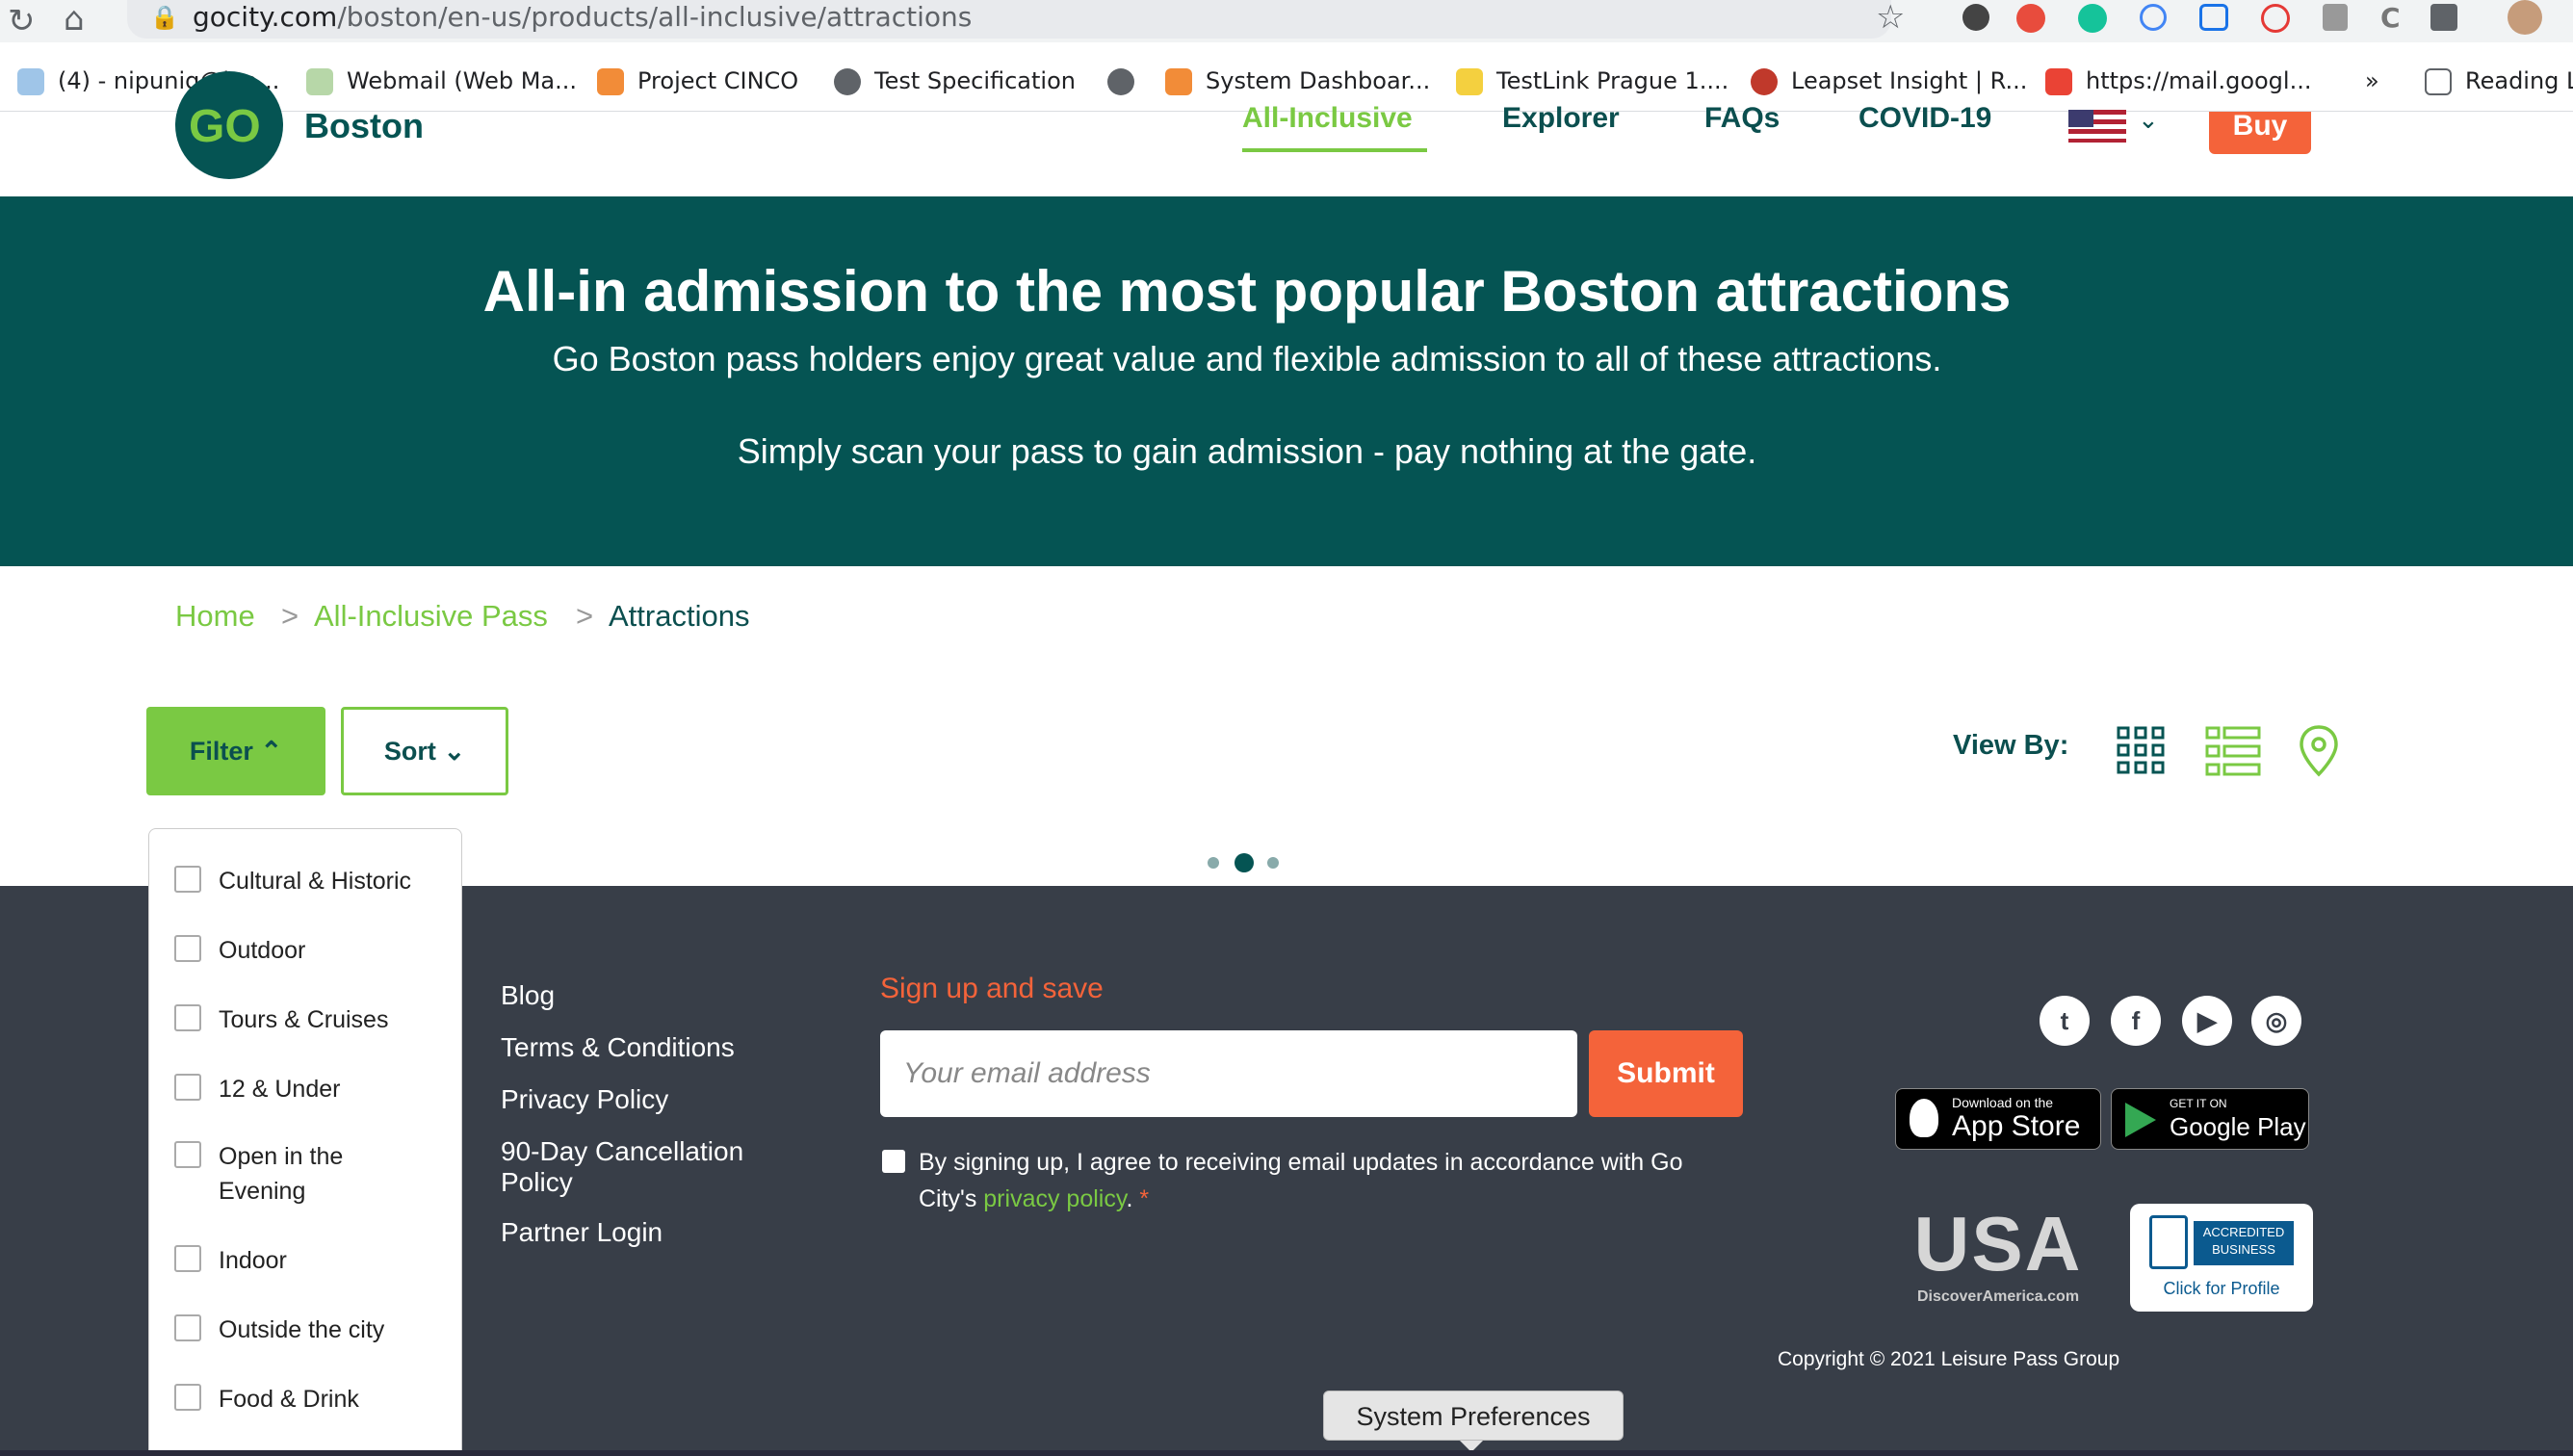 Image resolution: width=2573 pixels, height=1456 pixels. Describe the element at coordinates (2136, 1021) in the screenshot. I see `facebook-icon: f` at that location.